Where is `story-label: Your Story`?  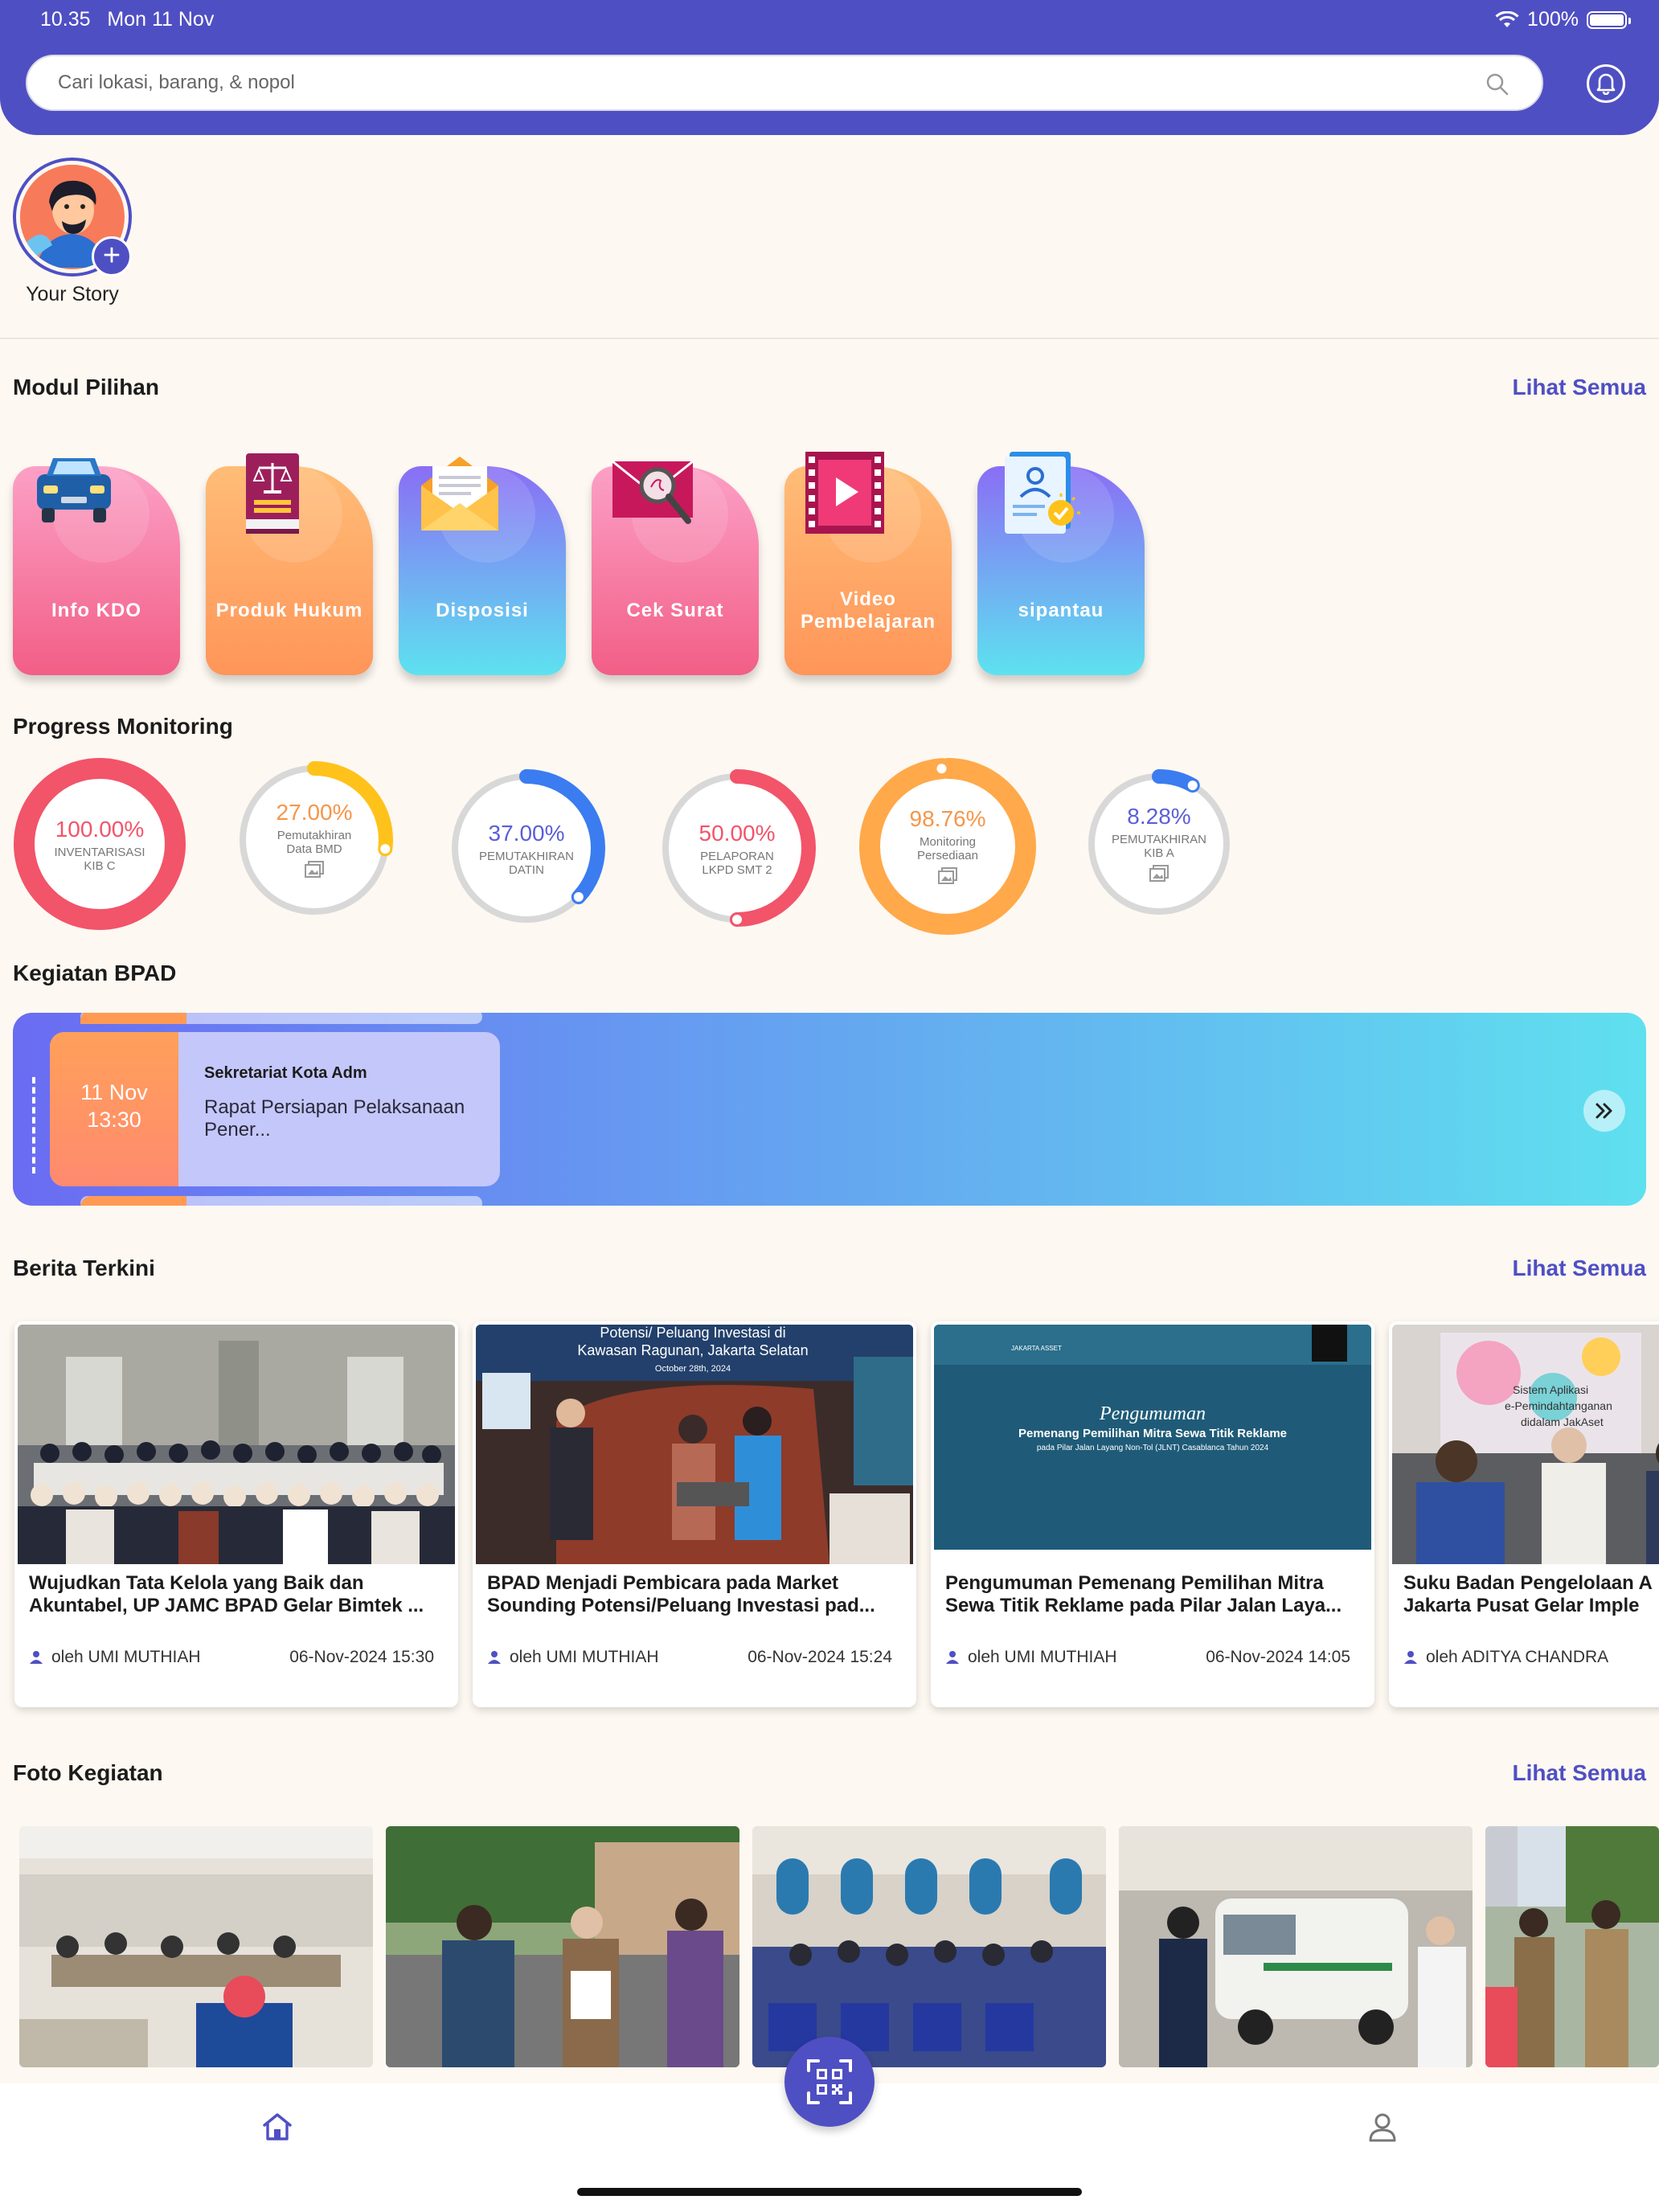 story-label: Your Story is located at coordinates (72, 294).